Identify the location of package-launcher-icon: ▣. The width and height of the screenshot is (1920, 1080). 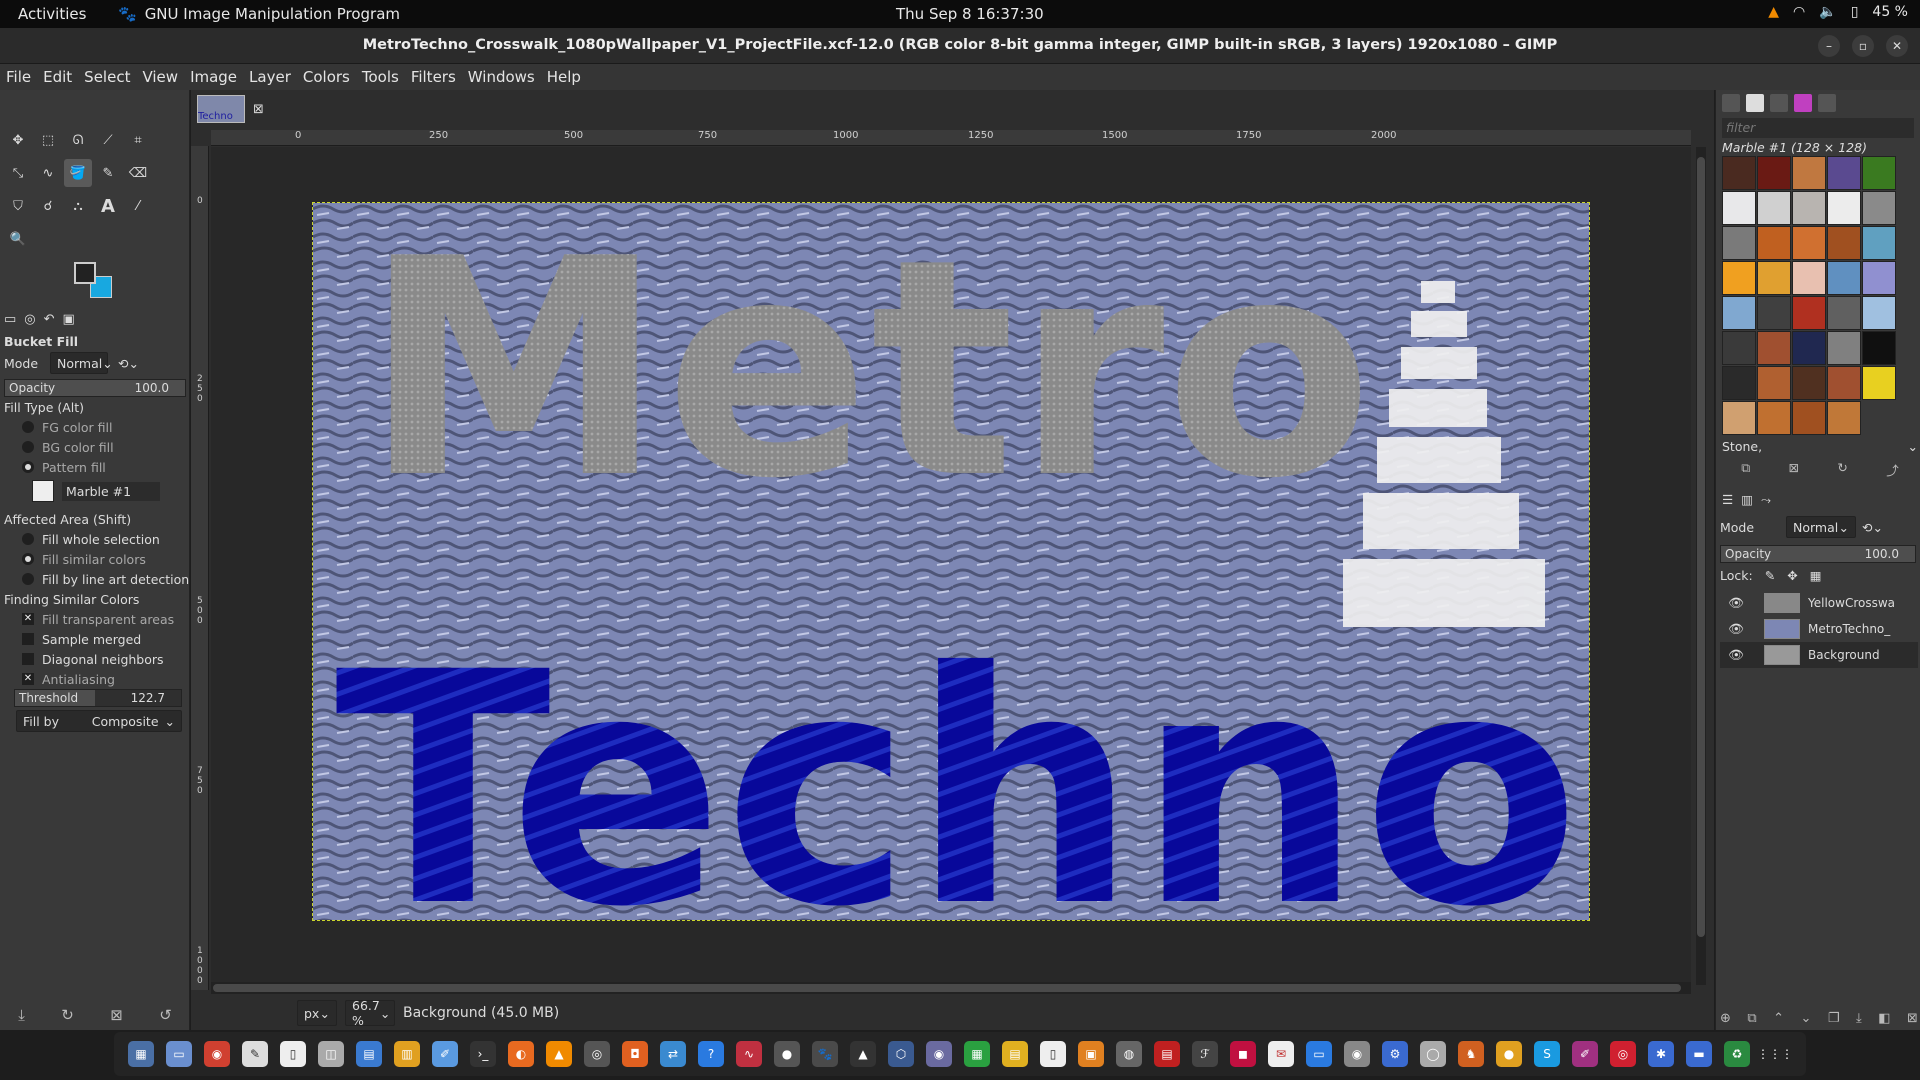
(1091, 1054).